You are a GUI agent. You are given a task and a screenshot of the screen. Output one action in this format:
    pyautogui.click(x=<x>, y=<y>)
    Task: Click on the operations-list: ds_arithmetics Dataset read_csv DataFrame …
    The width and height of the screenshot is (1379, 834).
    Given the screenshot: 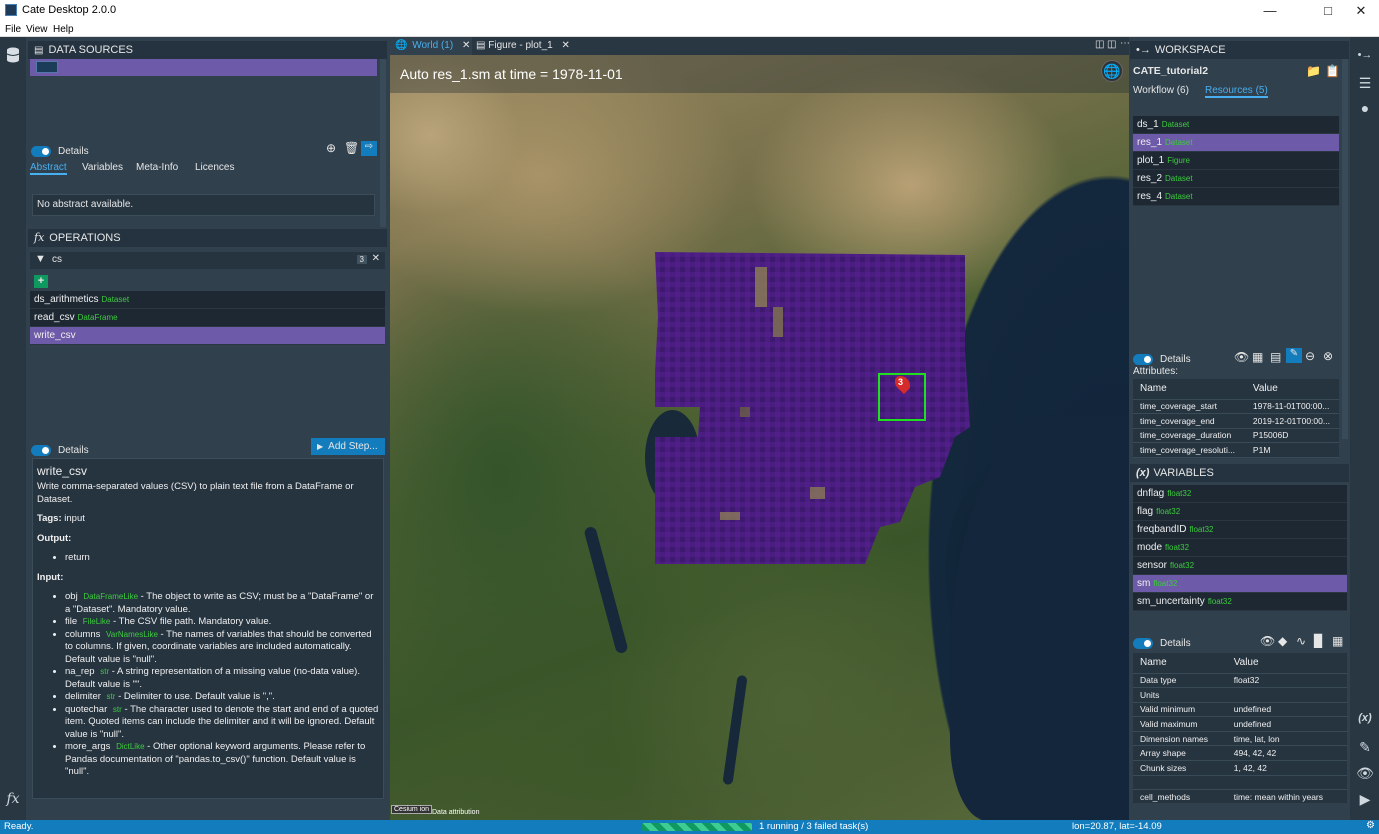 What is the action you would take?
    pyautogui.click(x=207, y=318)
    